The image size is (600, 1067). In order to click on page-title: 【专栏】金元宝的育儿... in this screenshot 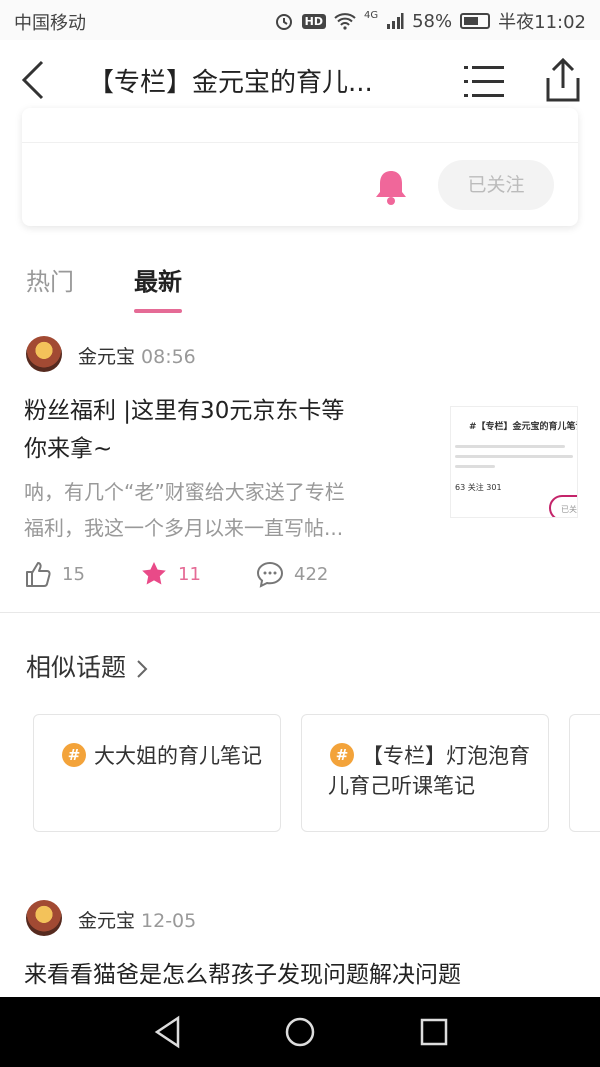, I will do `click(230, 83)`.